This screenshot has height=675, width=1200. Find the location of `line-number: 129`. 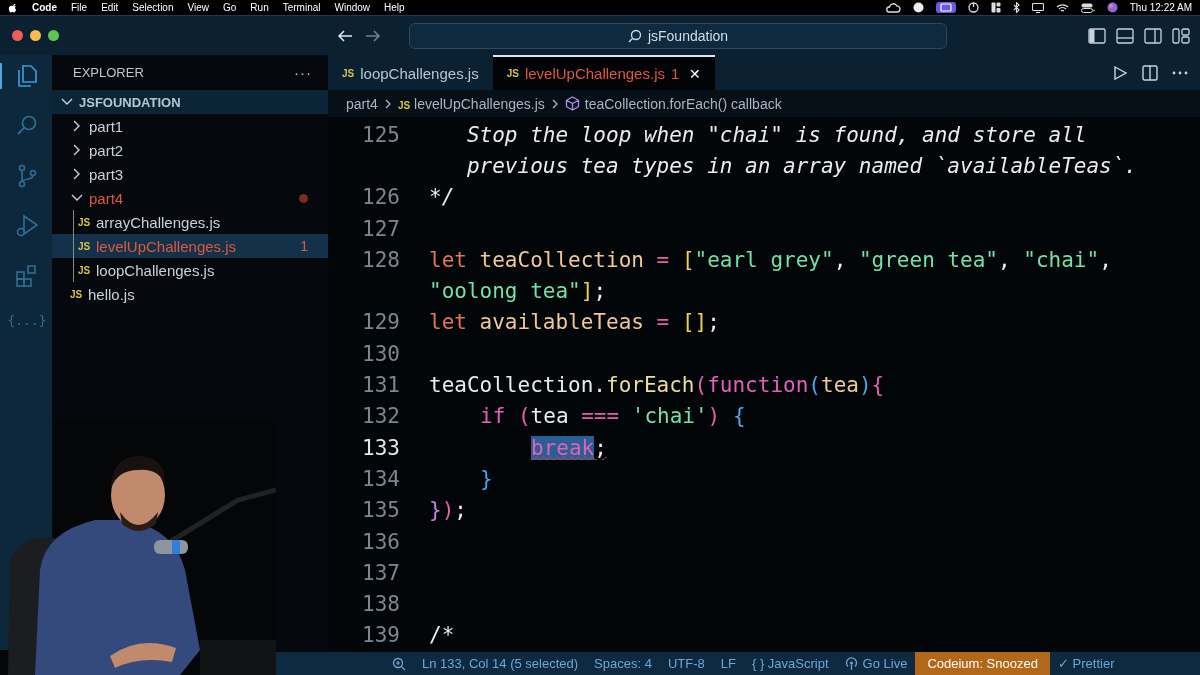

line-number: 129 is located at coordinates (380, 322).